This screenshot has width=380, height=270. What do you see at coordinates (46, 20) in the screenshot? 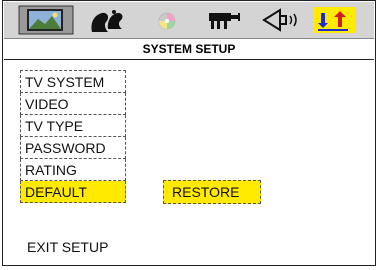
I see `general-setup-icon` at bounding box center [46, 20].